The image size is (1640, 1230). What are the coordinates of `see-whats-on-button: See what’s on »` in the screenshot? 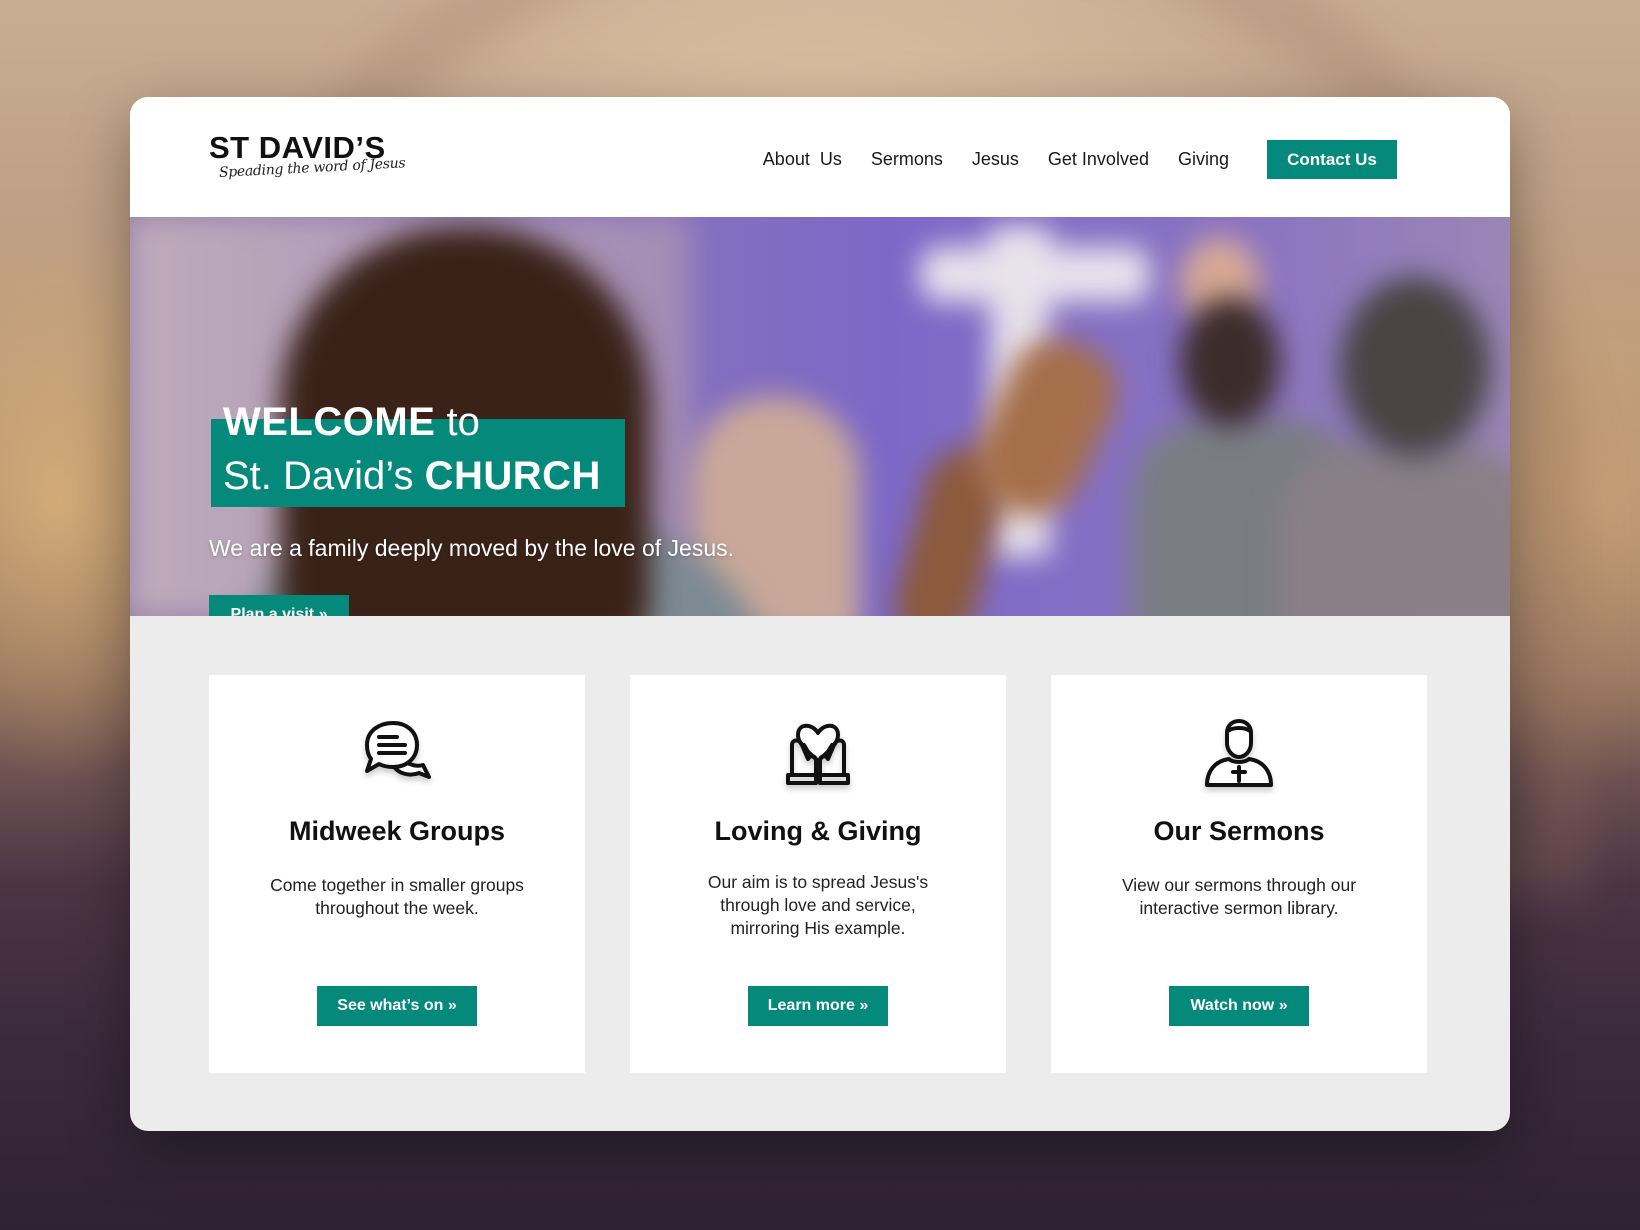 It's located at (397, 1006).